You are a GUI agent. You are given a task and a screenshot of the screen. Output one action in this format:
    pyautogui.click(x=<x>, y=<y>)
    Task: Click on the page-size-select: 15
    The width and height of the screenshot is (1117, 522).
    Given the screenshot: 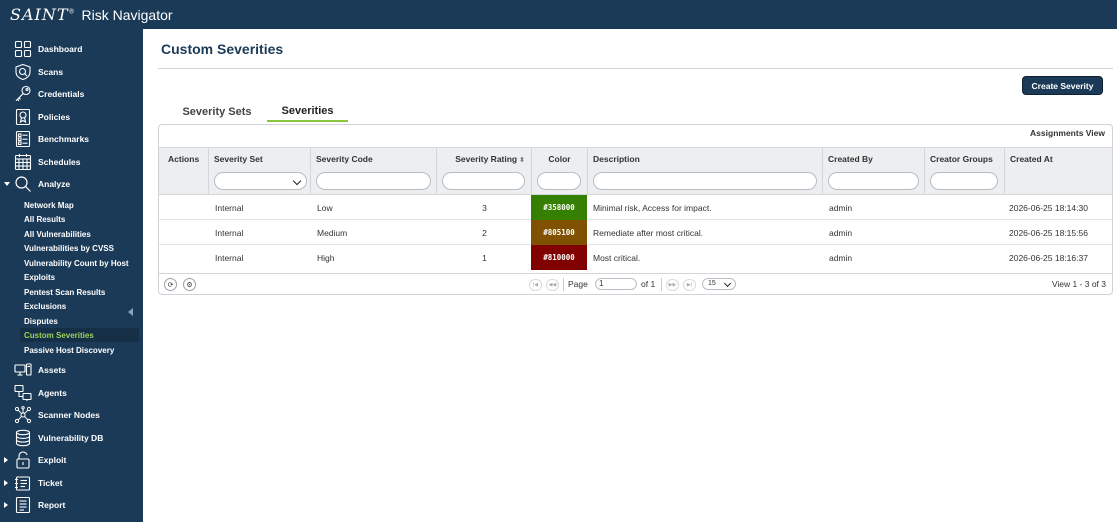 What is the action you would take?
    pyautogui.click(x=719, y=284)
    